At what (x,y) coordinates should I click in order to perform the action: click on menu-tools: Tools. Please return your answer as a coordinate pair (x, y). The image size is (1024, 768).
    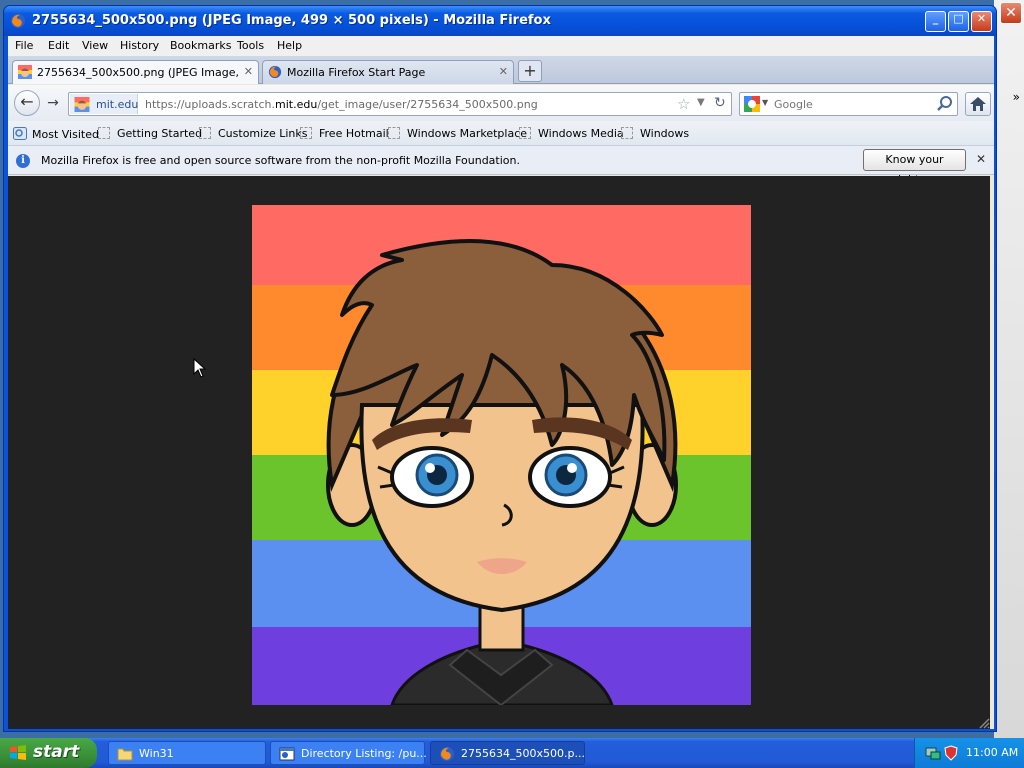
    Looking at the image, I should click on (250, 45).